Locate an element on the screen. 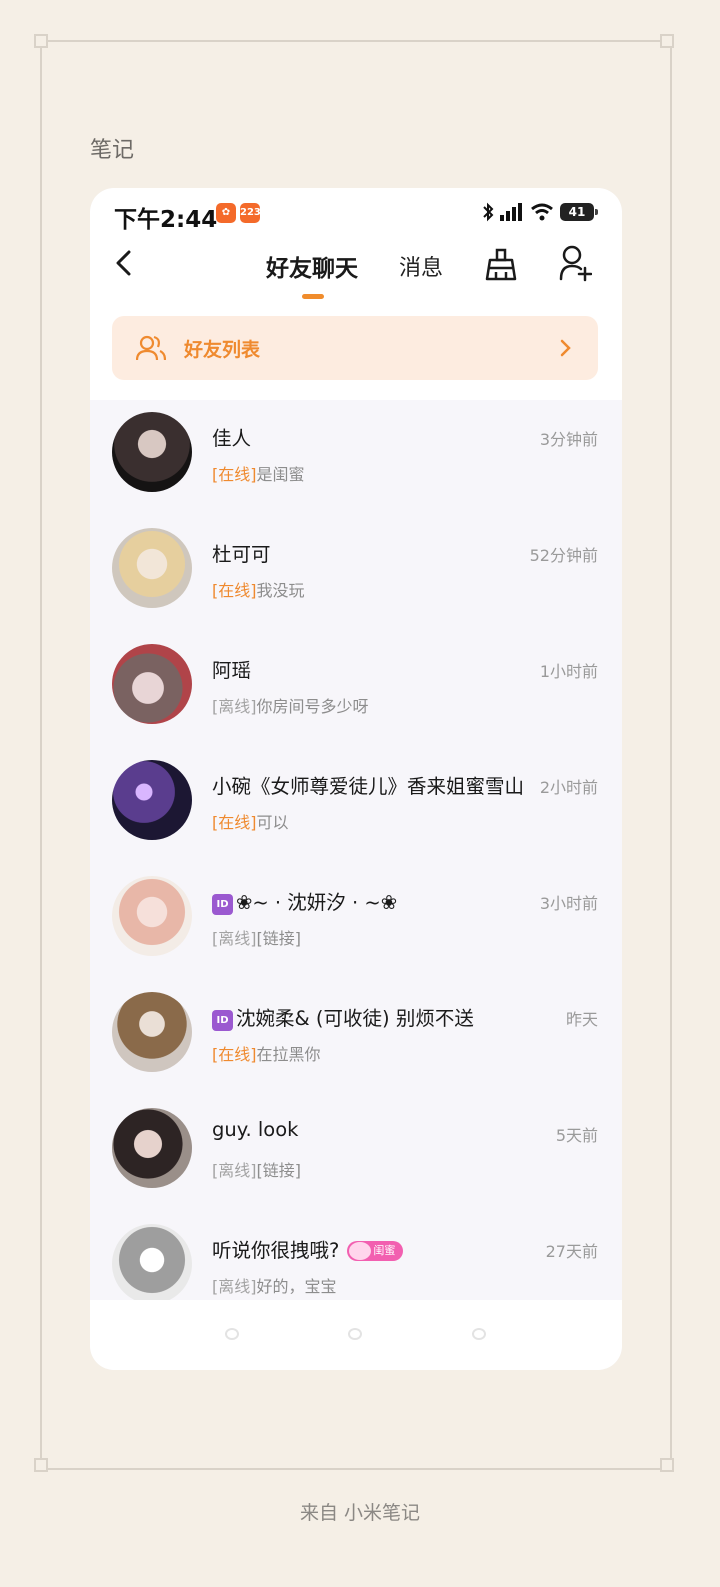 The image size is (720, 1587). battery-icon: 41 is located at coordinates (579, 212).